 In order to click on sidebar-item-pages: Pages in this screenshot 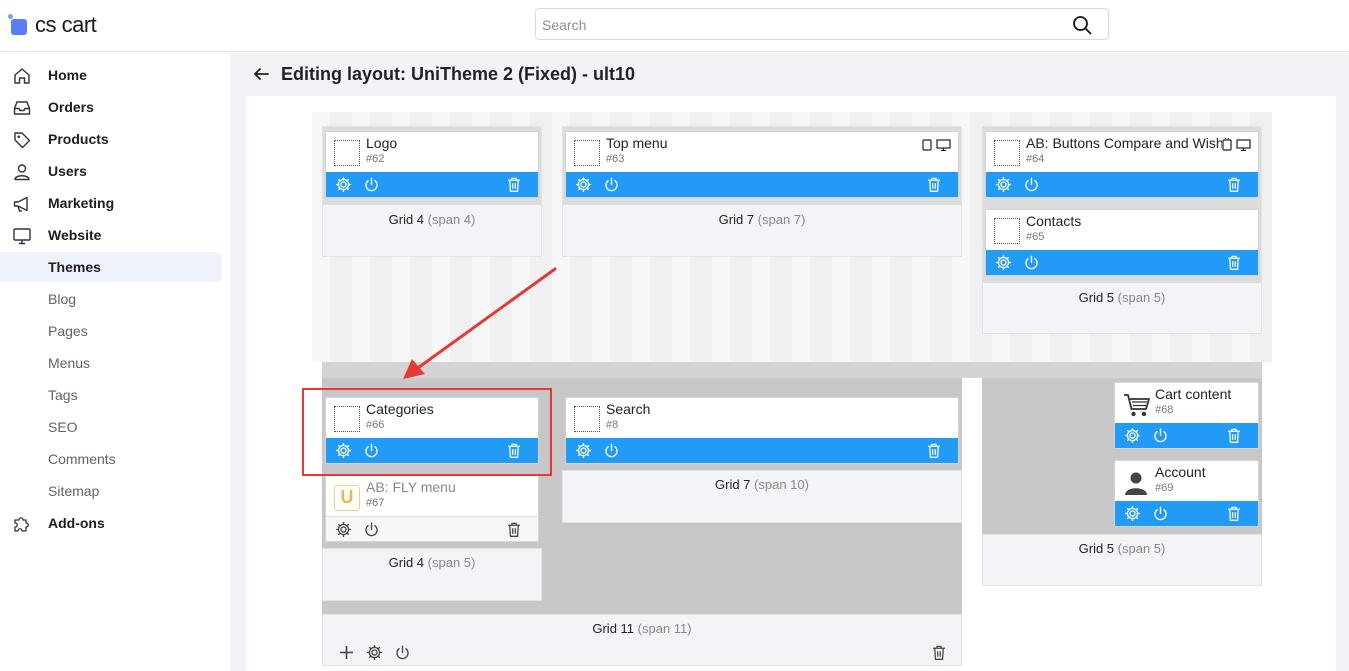, I will do `click(111, 331)`.